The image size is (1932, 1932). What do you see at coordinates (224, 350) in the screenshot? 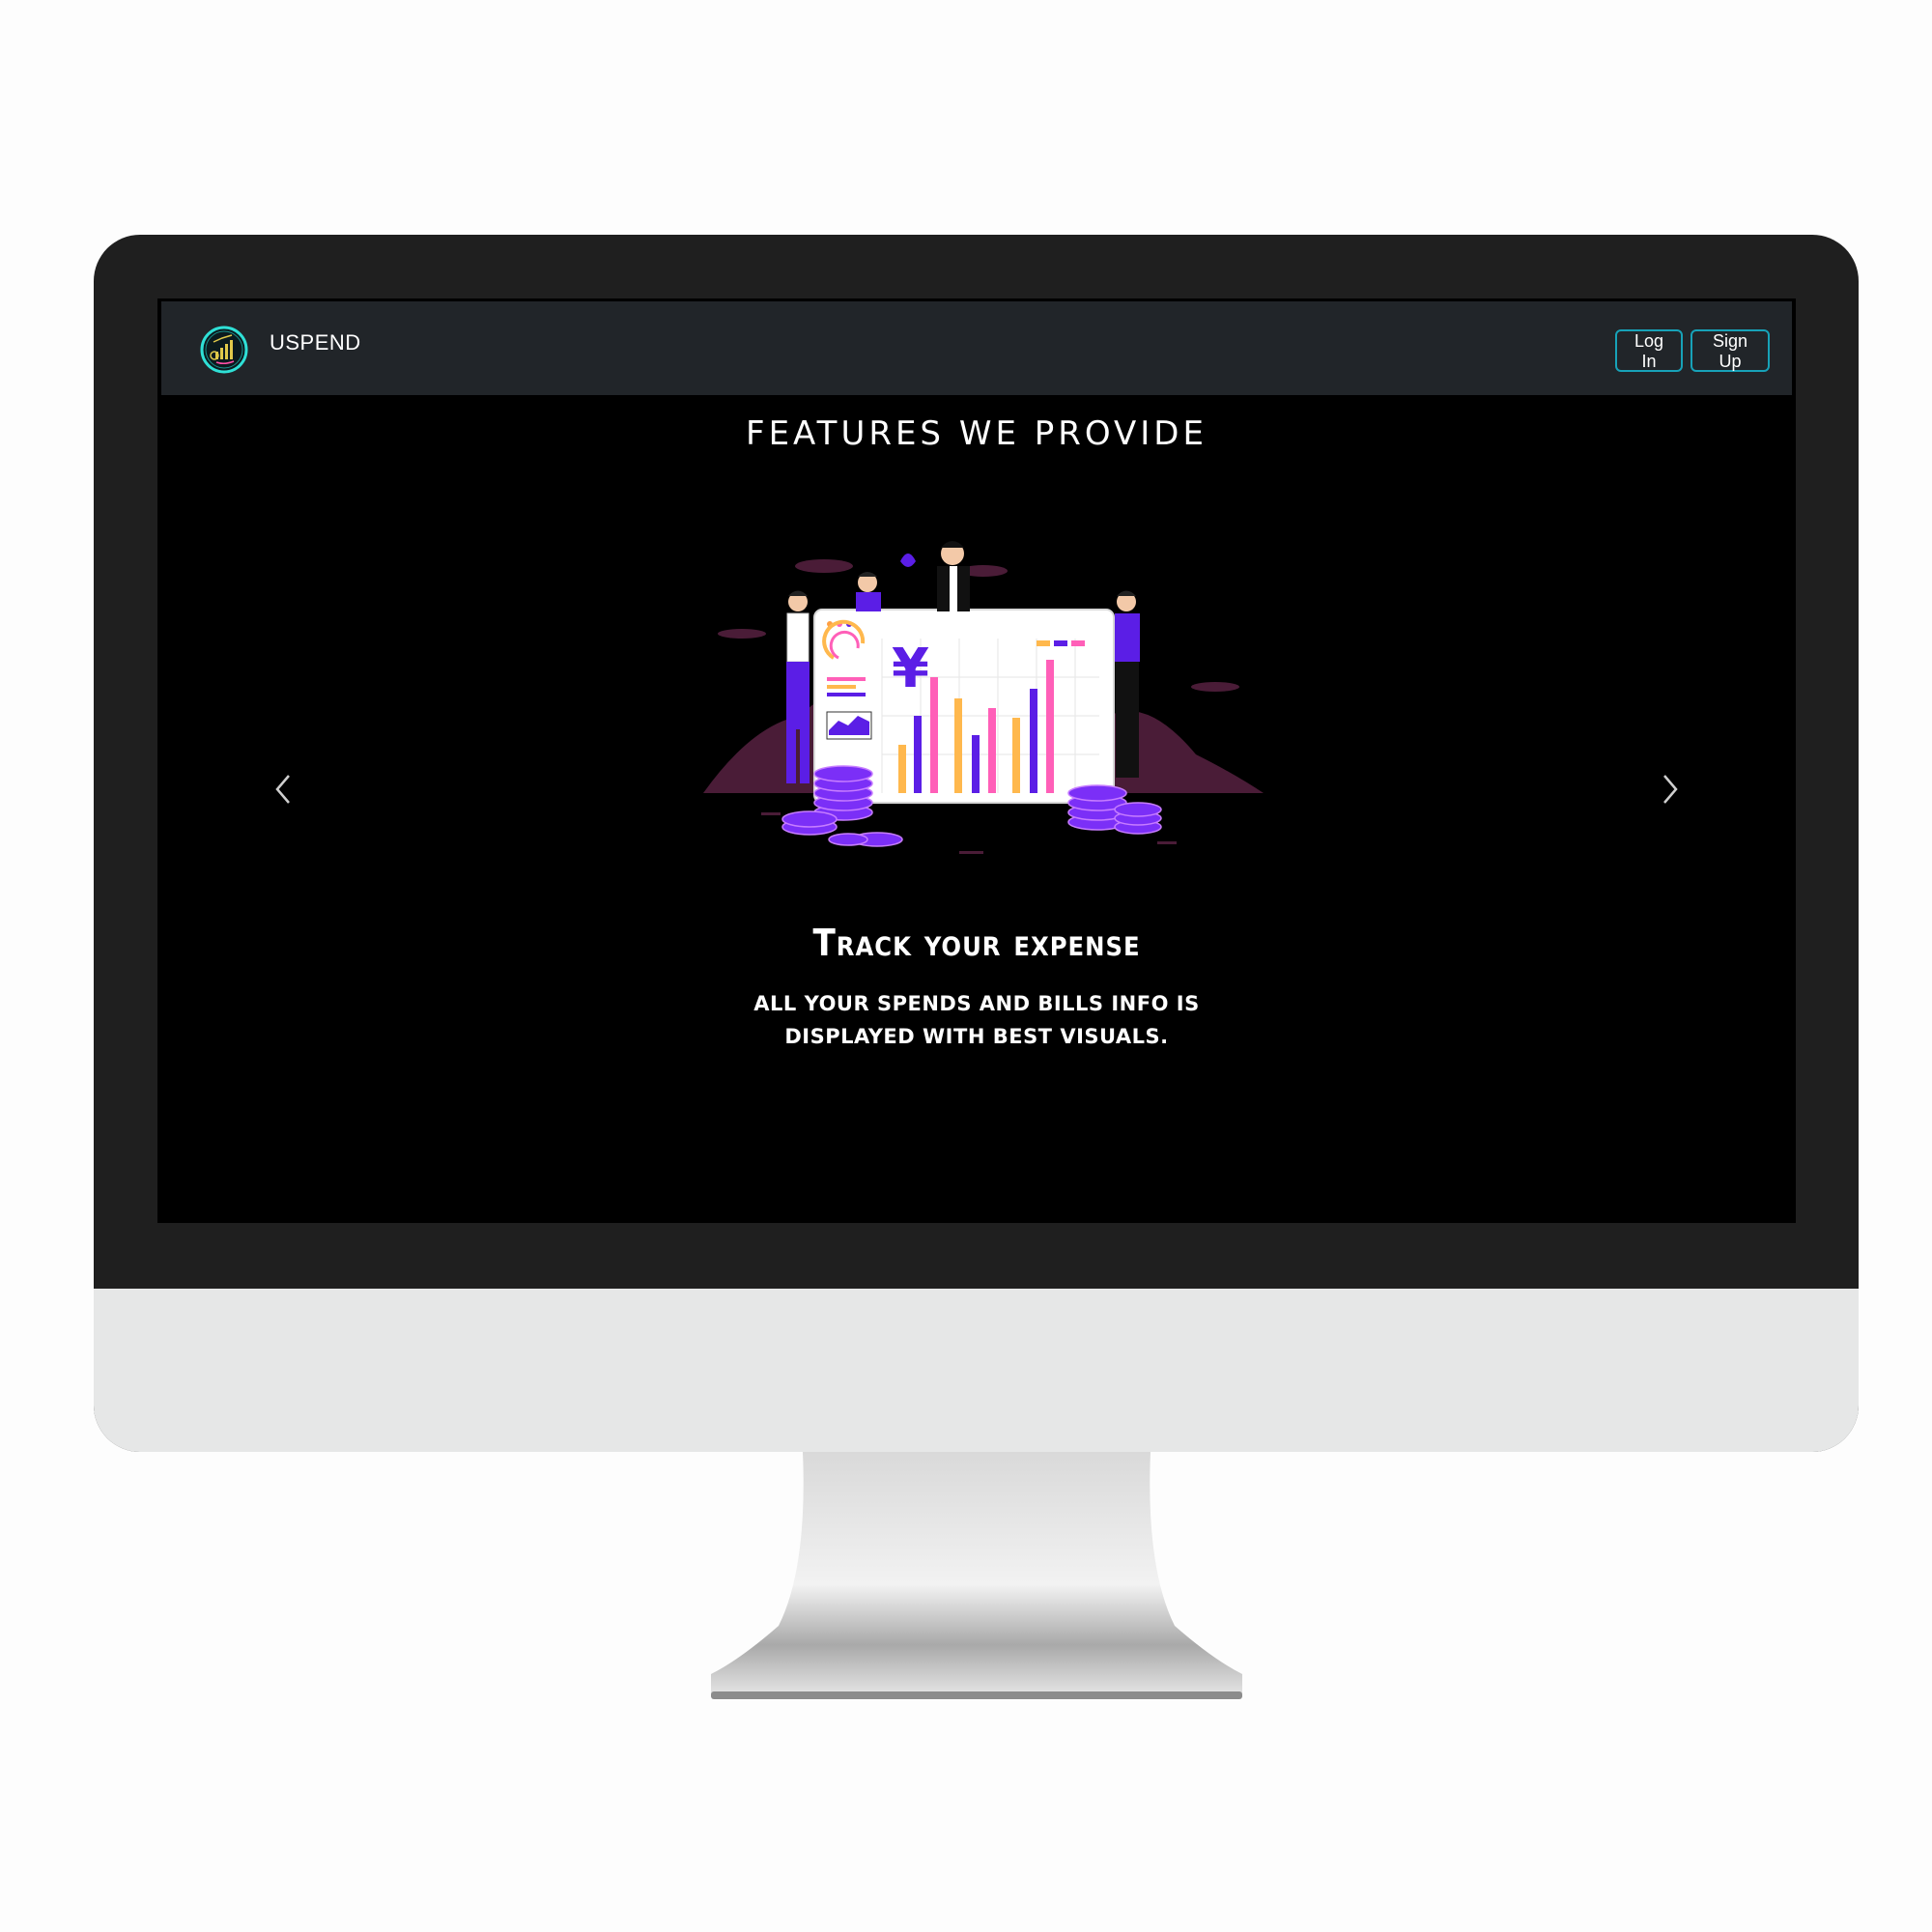
I see `uspend-logo-icon` at bounding box center [224, 350].